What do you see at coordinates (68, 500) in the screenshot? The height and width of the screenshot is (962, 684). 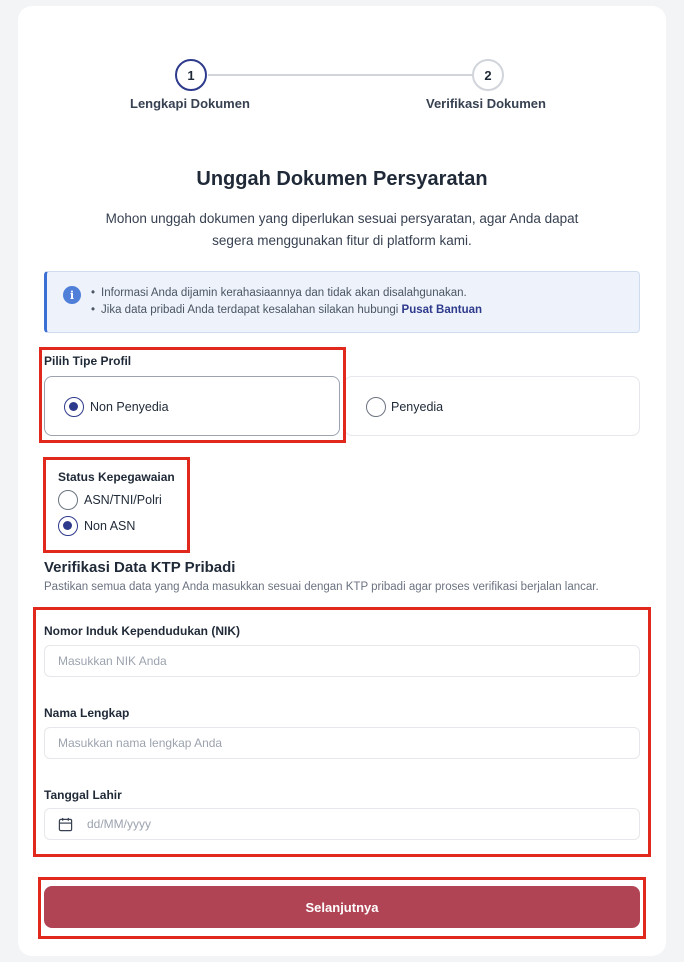 I see `radio-asn` at bounding box center [68, 500].